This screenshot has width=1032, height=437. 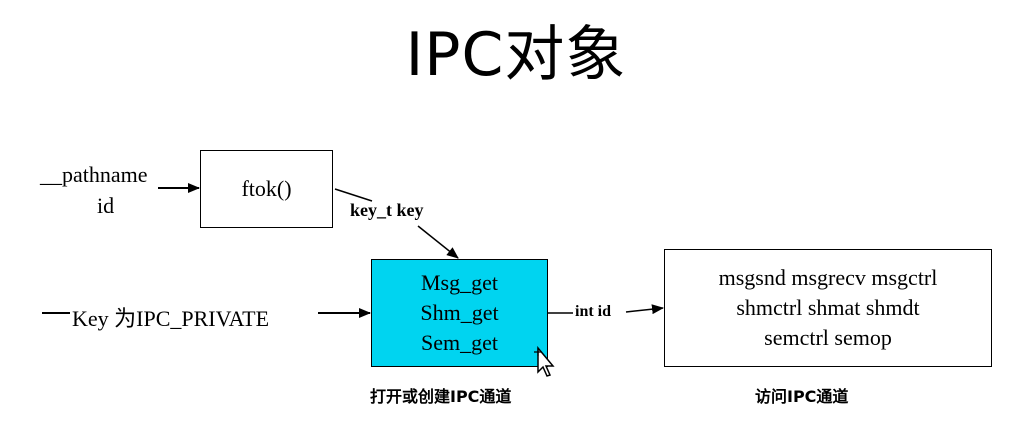 What do you see at coordinates (459, 282) in the screenshot?
I see `msg-get-label: Msg_get` at bounding box center [459, 282].